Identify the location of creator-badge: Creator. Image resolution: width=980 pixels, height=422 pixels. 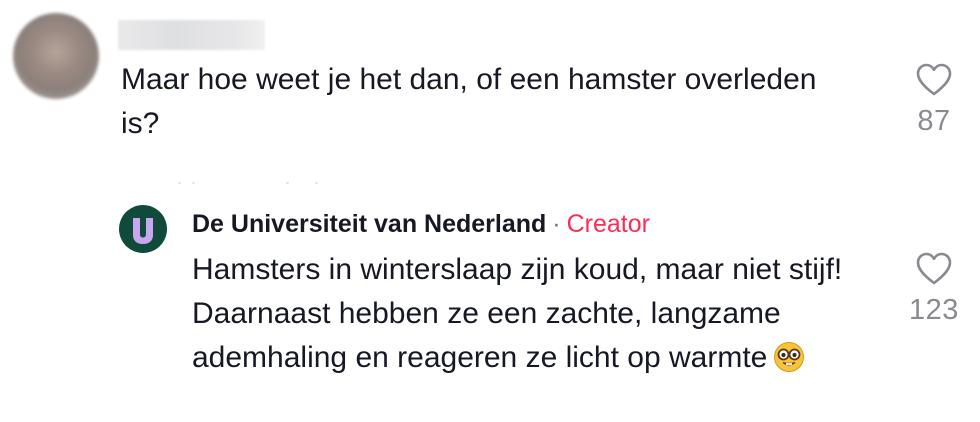
(608, 224).